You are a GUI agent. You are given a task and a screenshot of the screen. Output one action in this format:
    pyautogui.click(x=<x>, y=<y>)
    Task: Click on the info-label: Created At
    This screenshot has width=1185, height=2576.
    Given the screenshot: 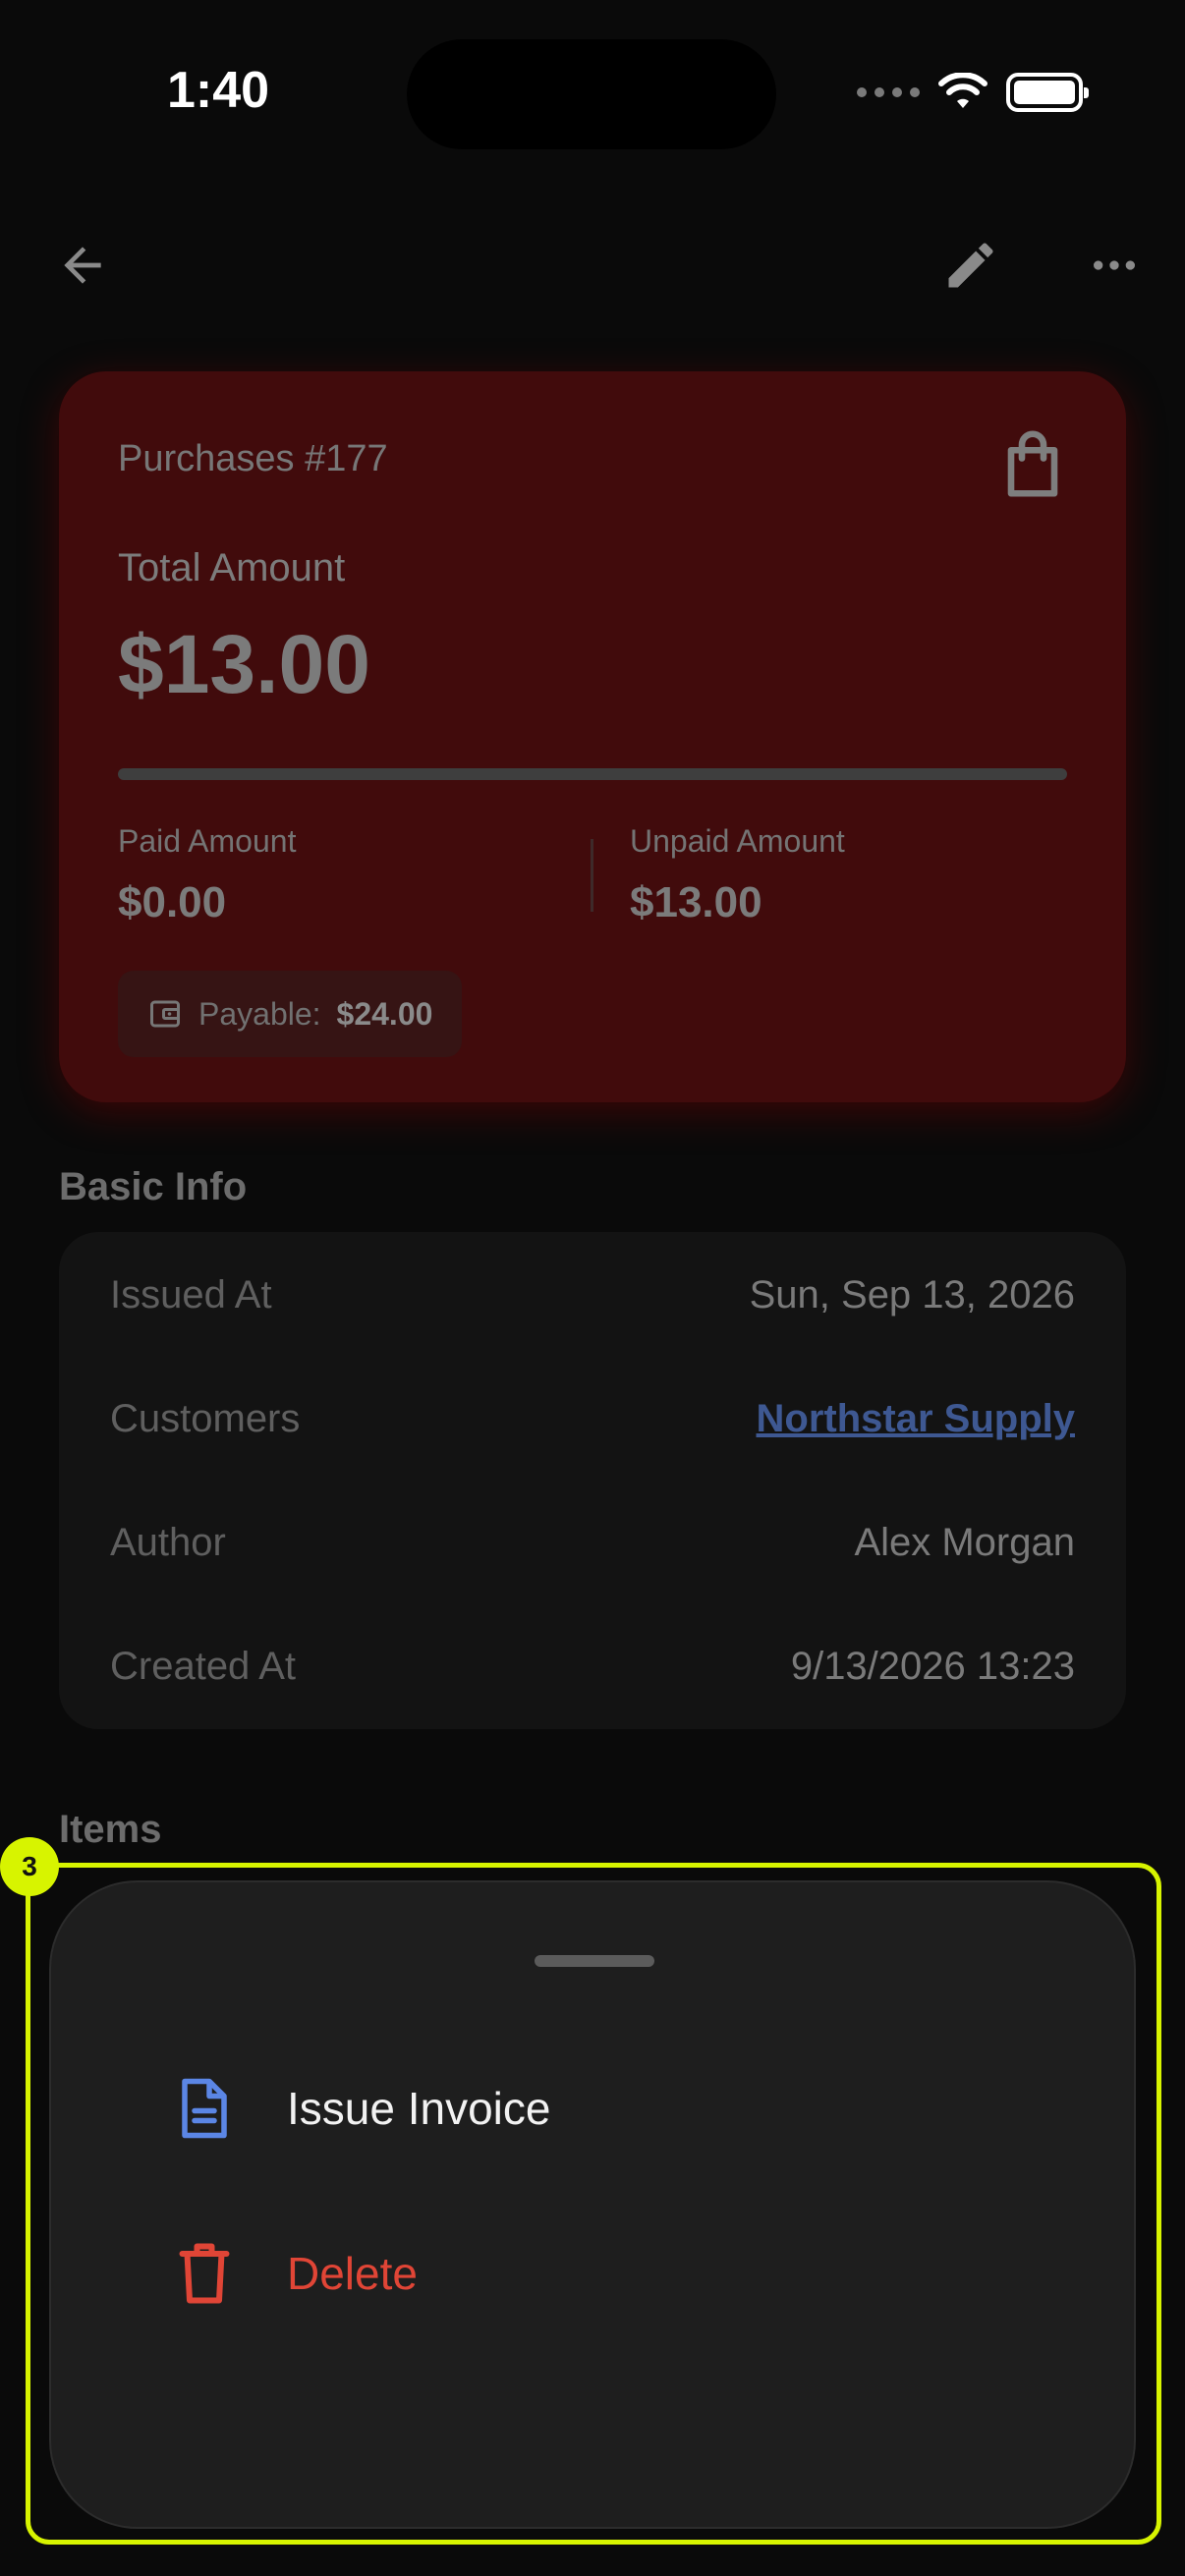 What is the action you would take?
    pyautogui.click(x=204, y=1666)
    